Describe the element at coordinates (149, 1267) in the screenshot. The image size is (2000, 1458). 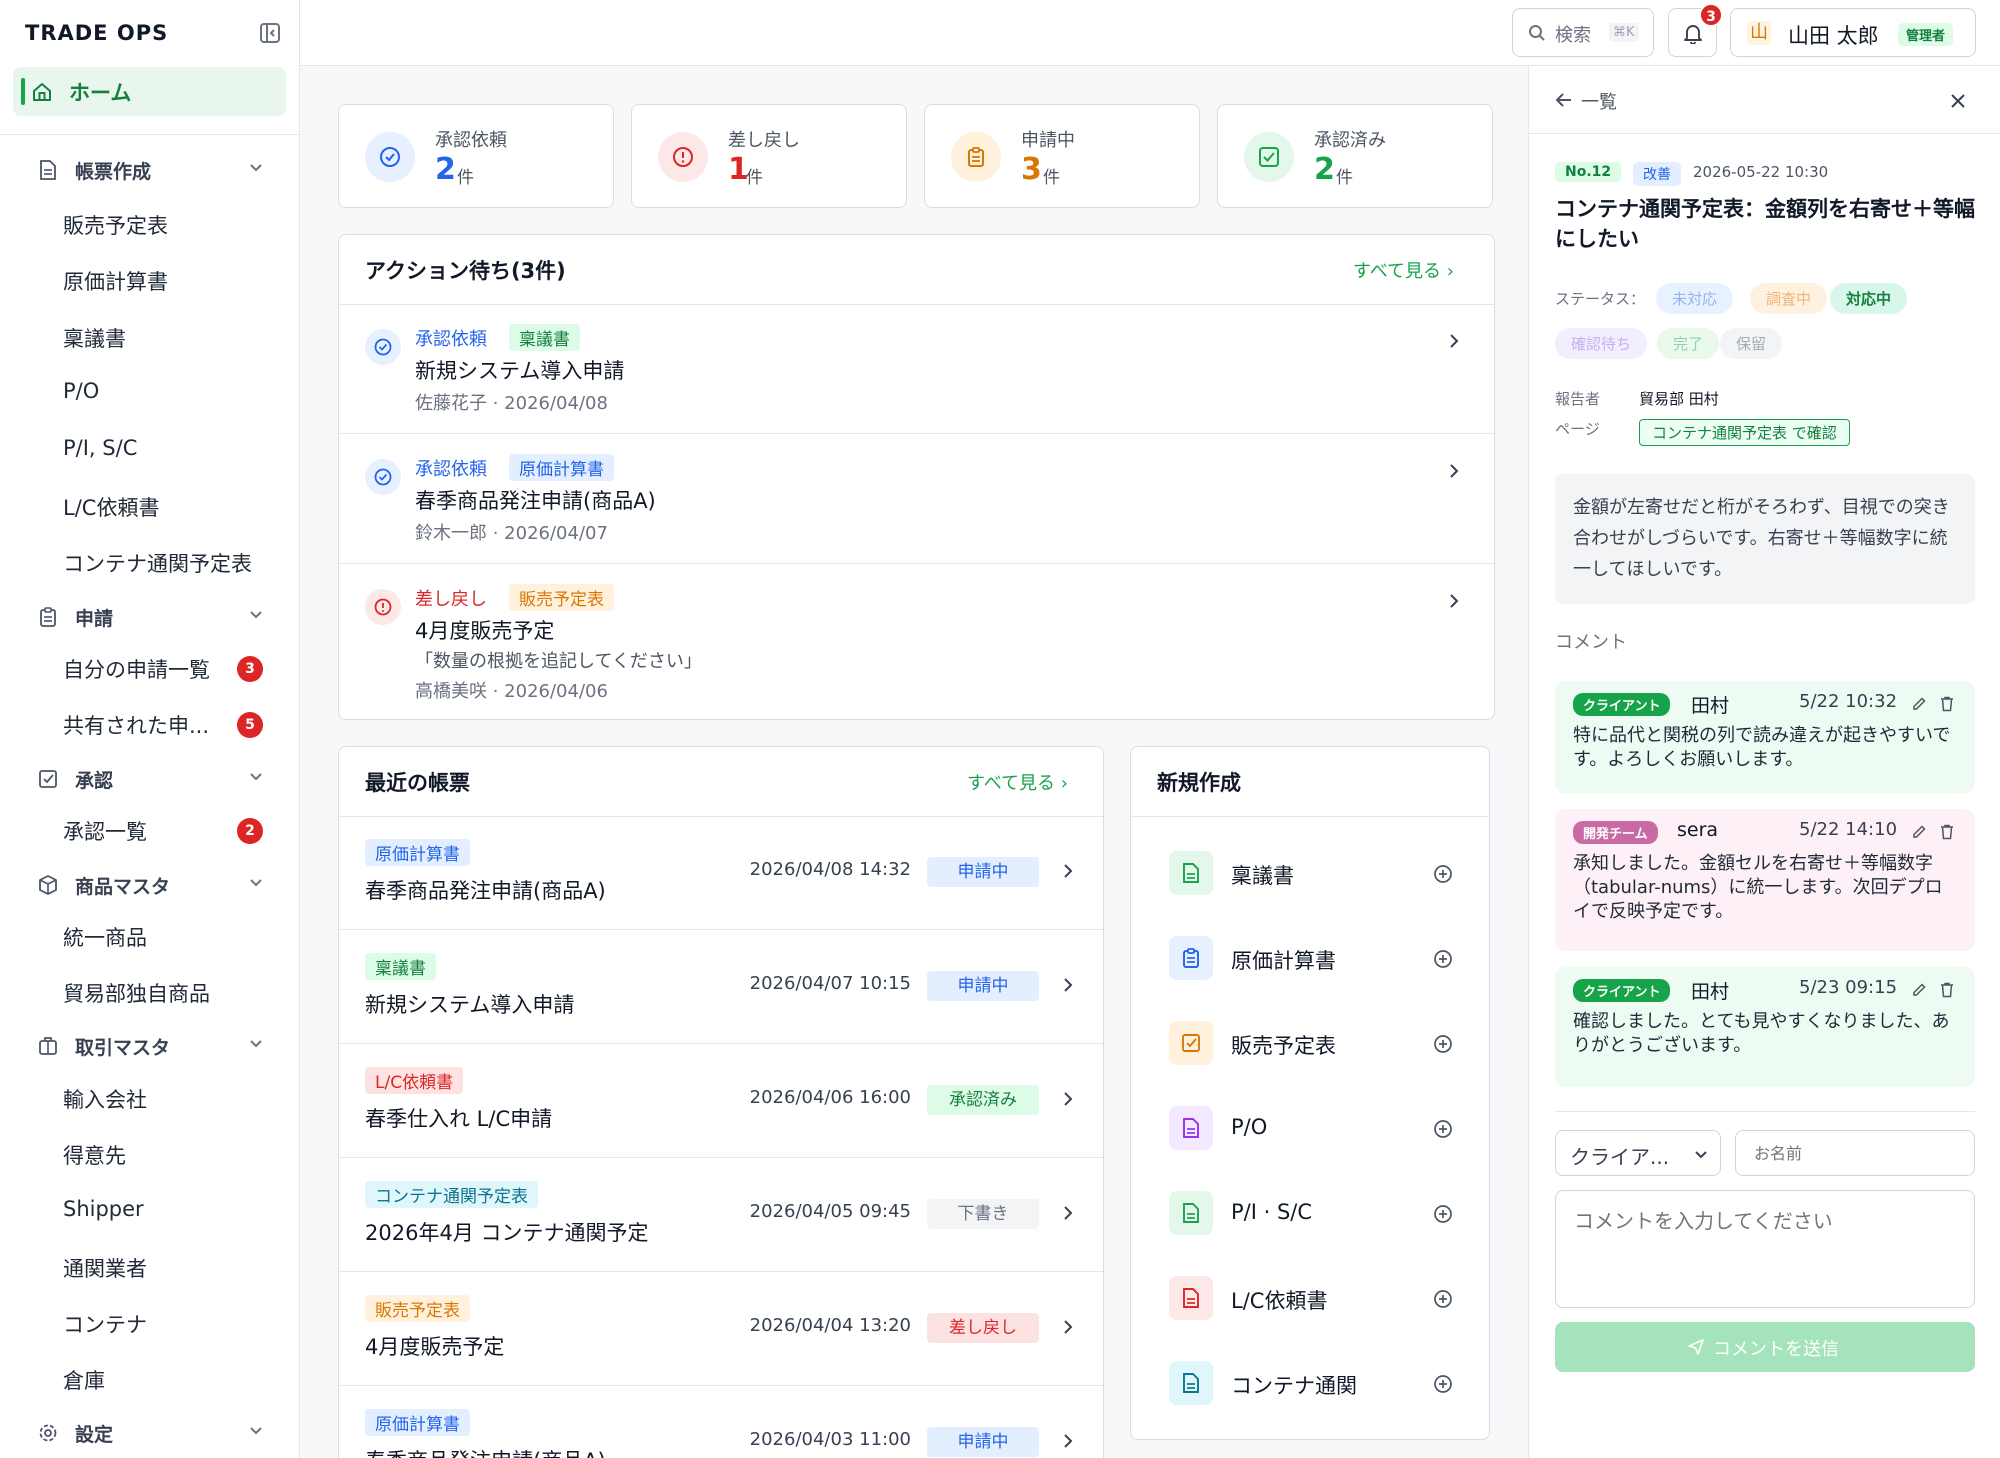
I see `sidebar-item-customs-brokers: 通関業者` at that location.